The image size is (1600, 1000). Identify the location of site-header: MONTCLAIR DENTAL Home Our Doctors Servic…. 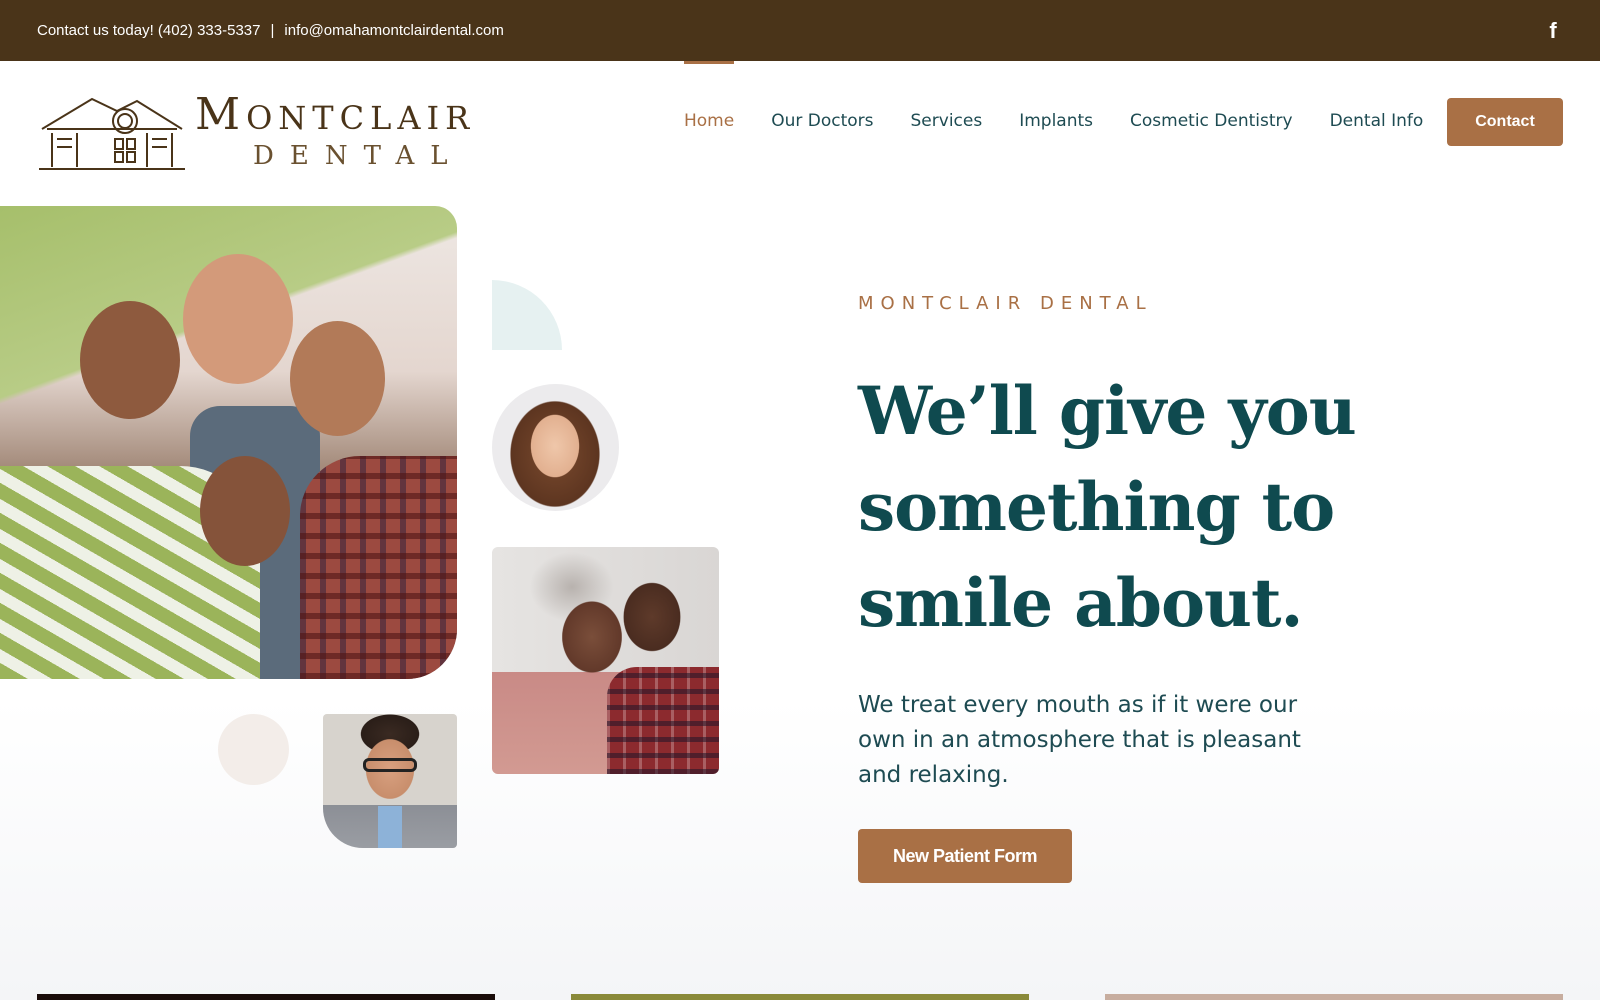
(800, 121).